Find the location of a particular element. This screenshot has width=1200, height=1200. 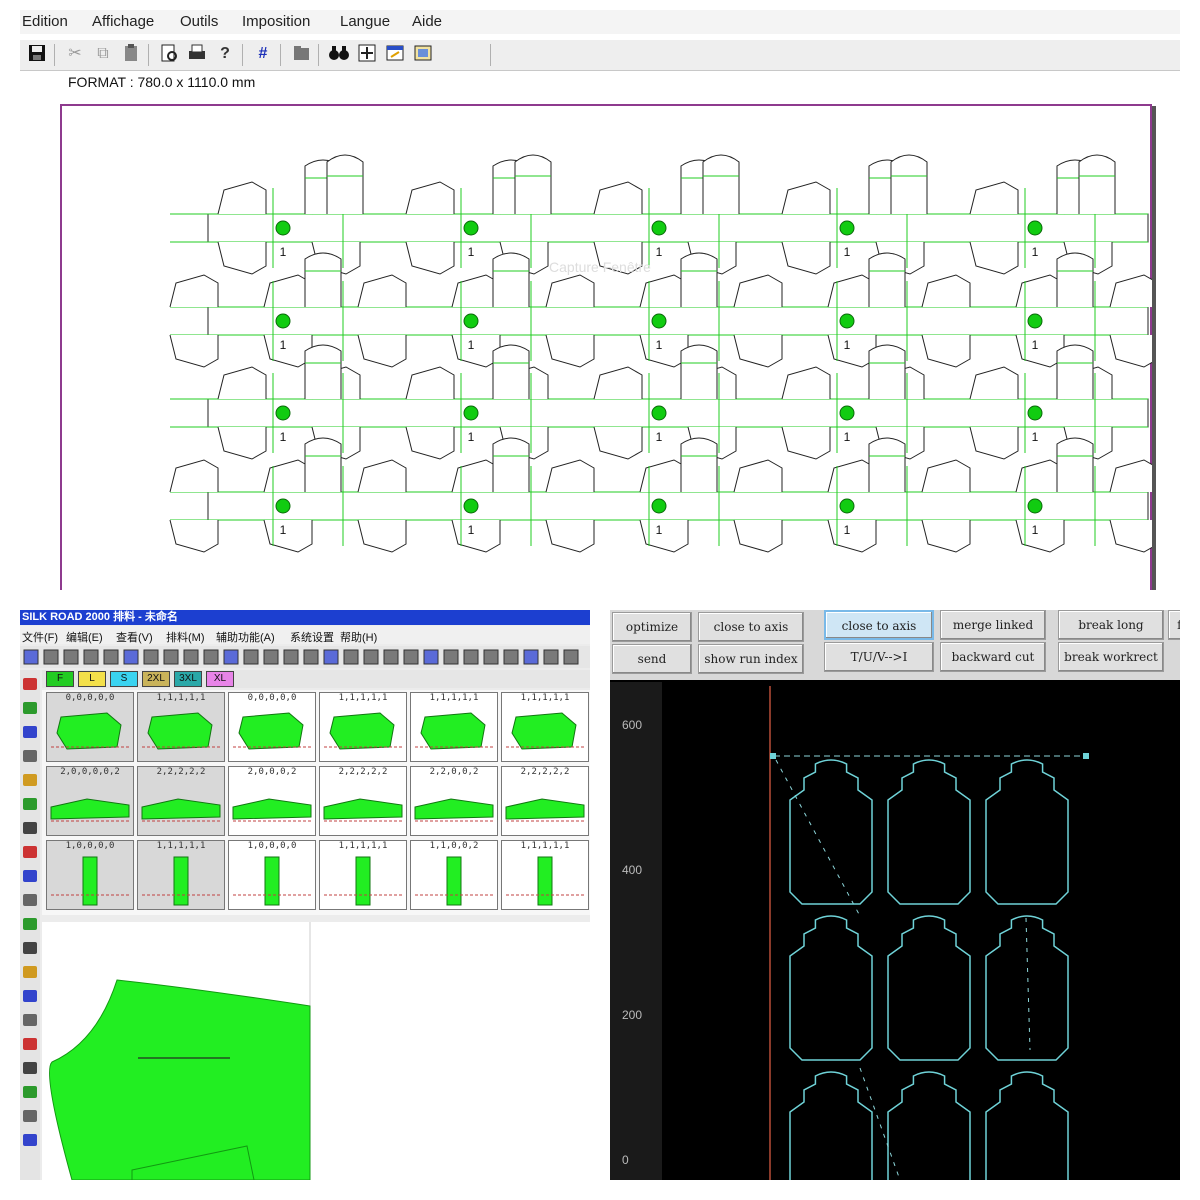

menu-help: 帮助(H) is located at coordinates (358, 637).